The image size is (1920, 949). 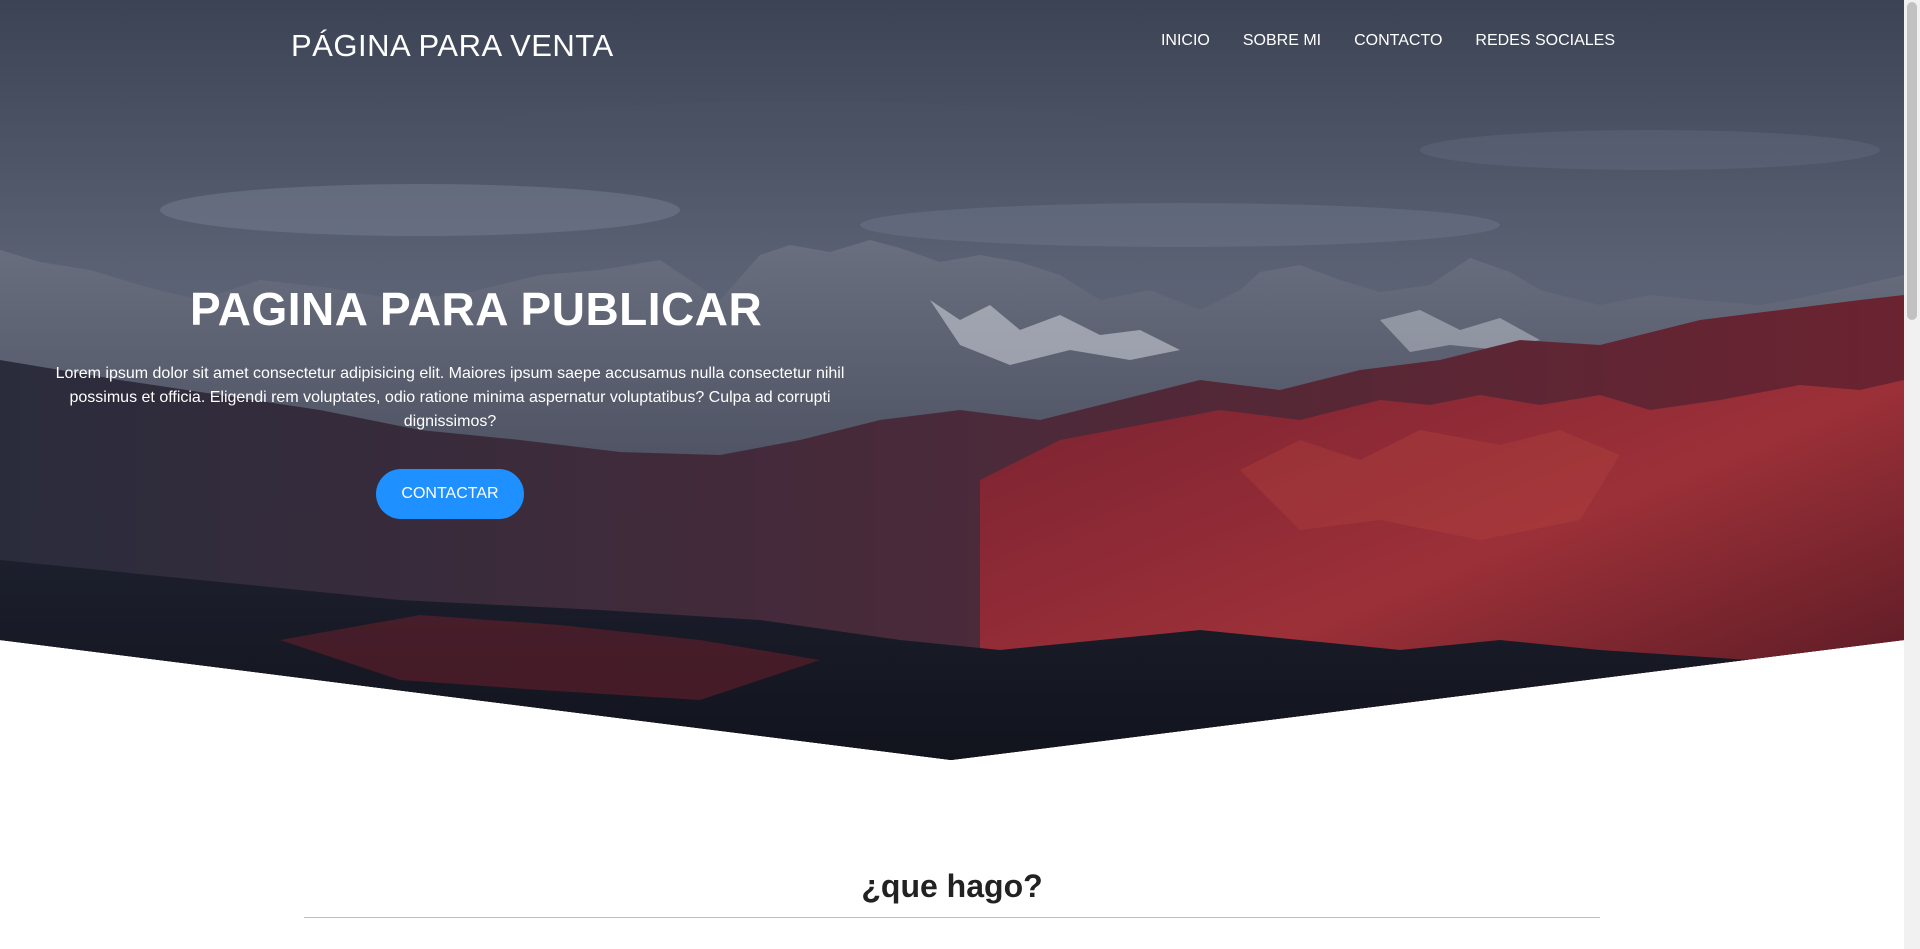 I want to click on nav-link-sobre-mi: SOBRE MI, so click(x=1282, y=41).